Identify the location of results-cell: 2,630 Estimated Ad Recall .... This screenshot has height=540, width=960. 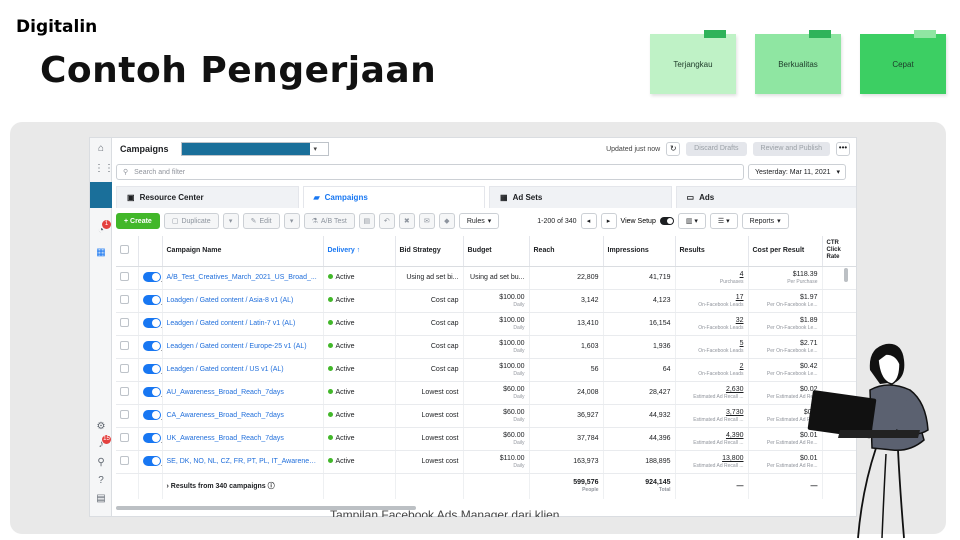
(712, 393).